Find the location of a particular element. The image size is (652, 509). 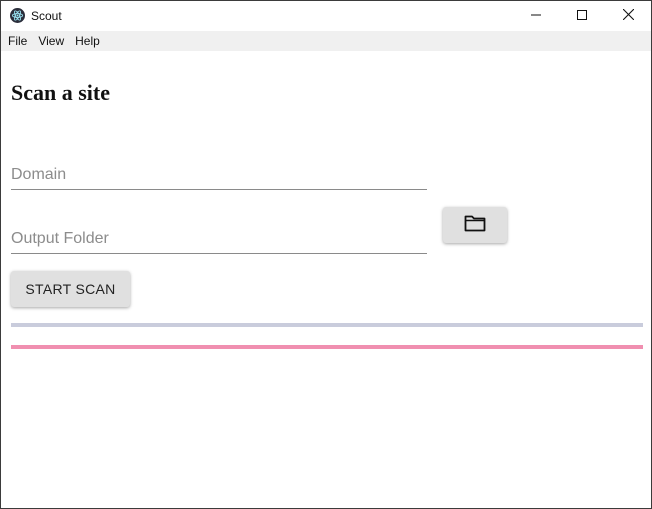

maximize-icon is located at coordinates (582, 16).